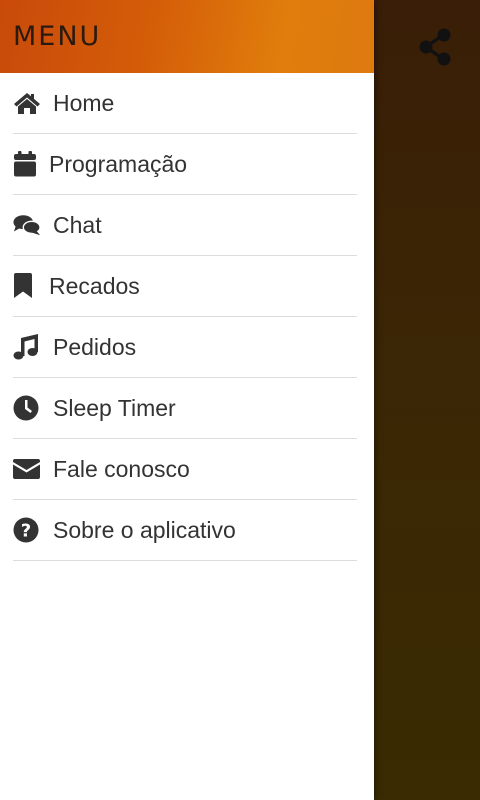 This screenshot has height=800, width=480. Describe the element at coordinates (94, 285) in the screenshot. I see `menu-item-label: Recados` at that location.